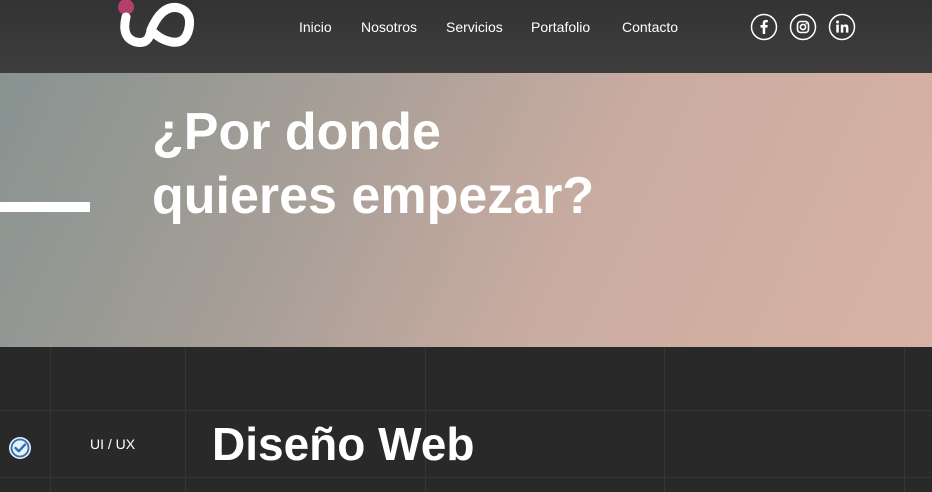 The image size is (932, 492). Describe the element at coordinates (343, 444) in the screenshot. I see `service-title: Diseño Web` at that location.